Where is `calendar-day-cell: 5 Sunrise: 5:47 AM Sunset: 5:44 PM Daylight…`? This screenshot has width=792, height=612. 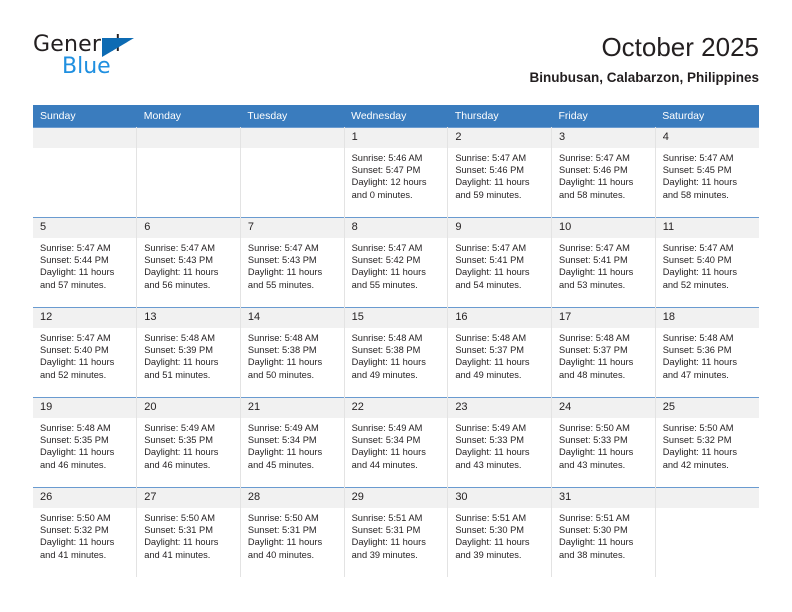 calendar-day-cell: 5 Sunrise: 5:47 AM Sunset: 5:44 PM Daylight… is located at coordinates (85, 262).